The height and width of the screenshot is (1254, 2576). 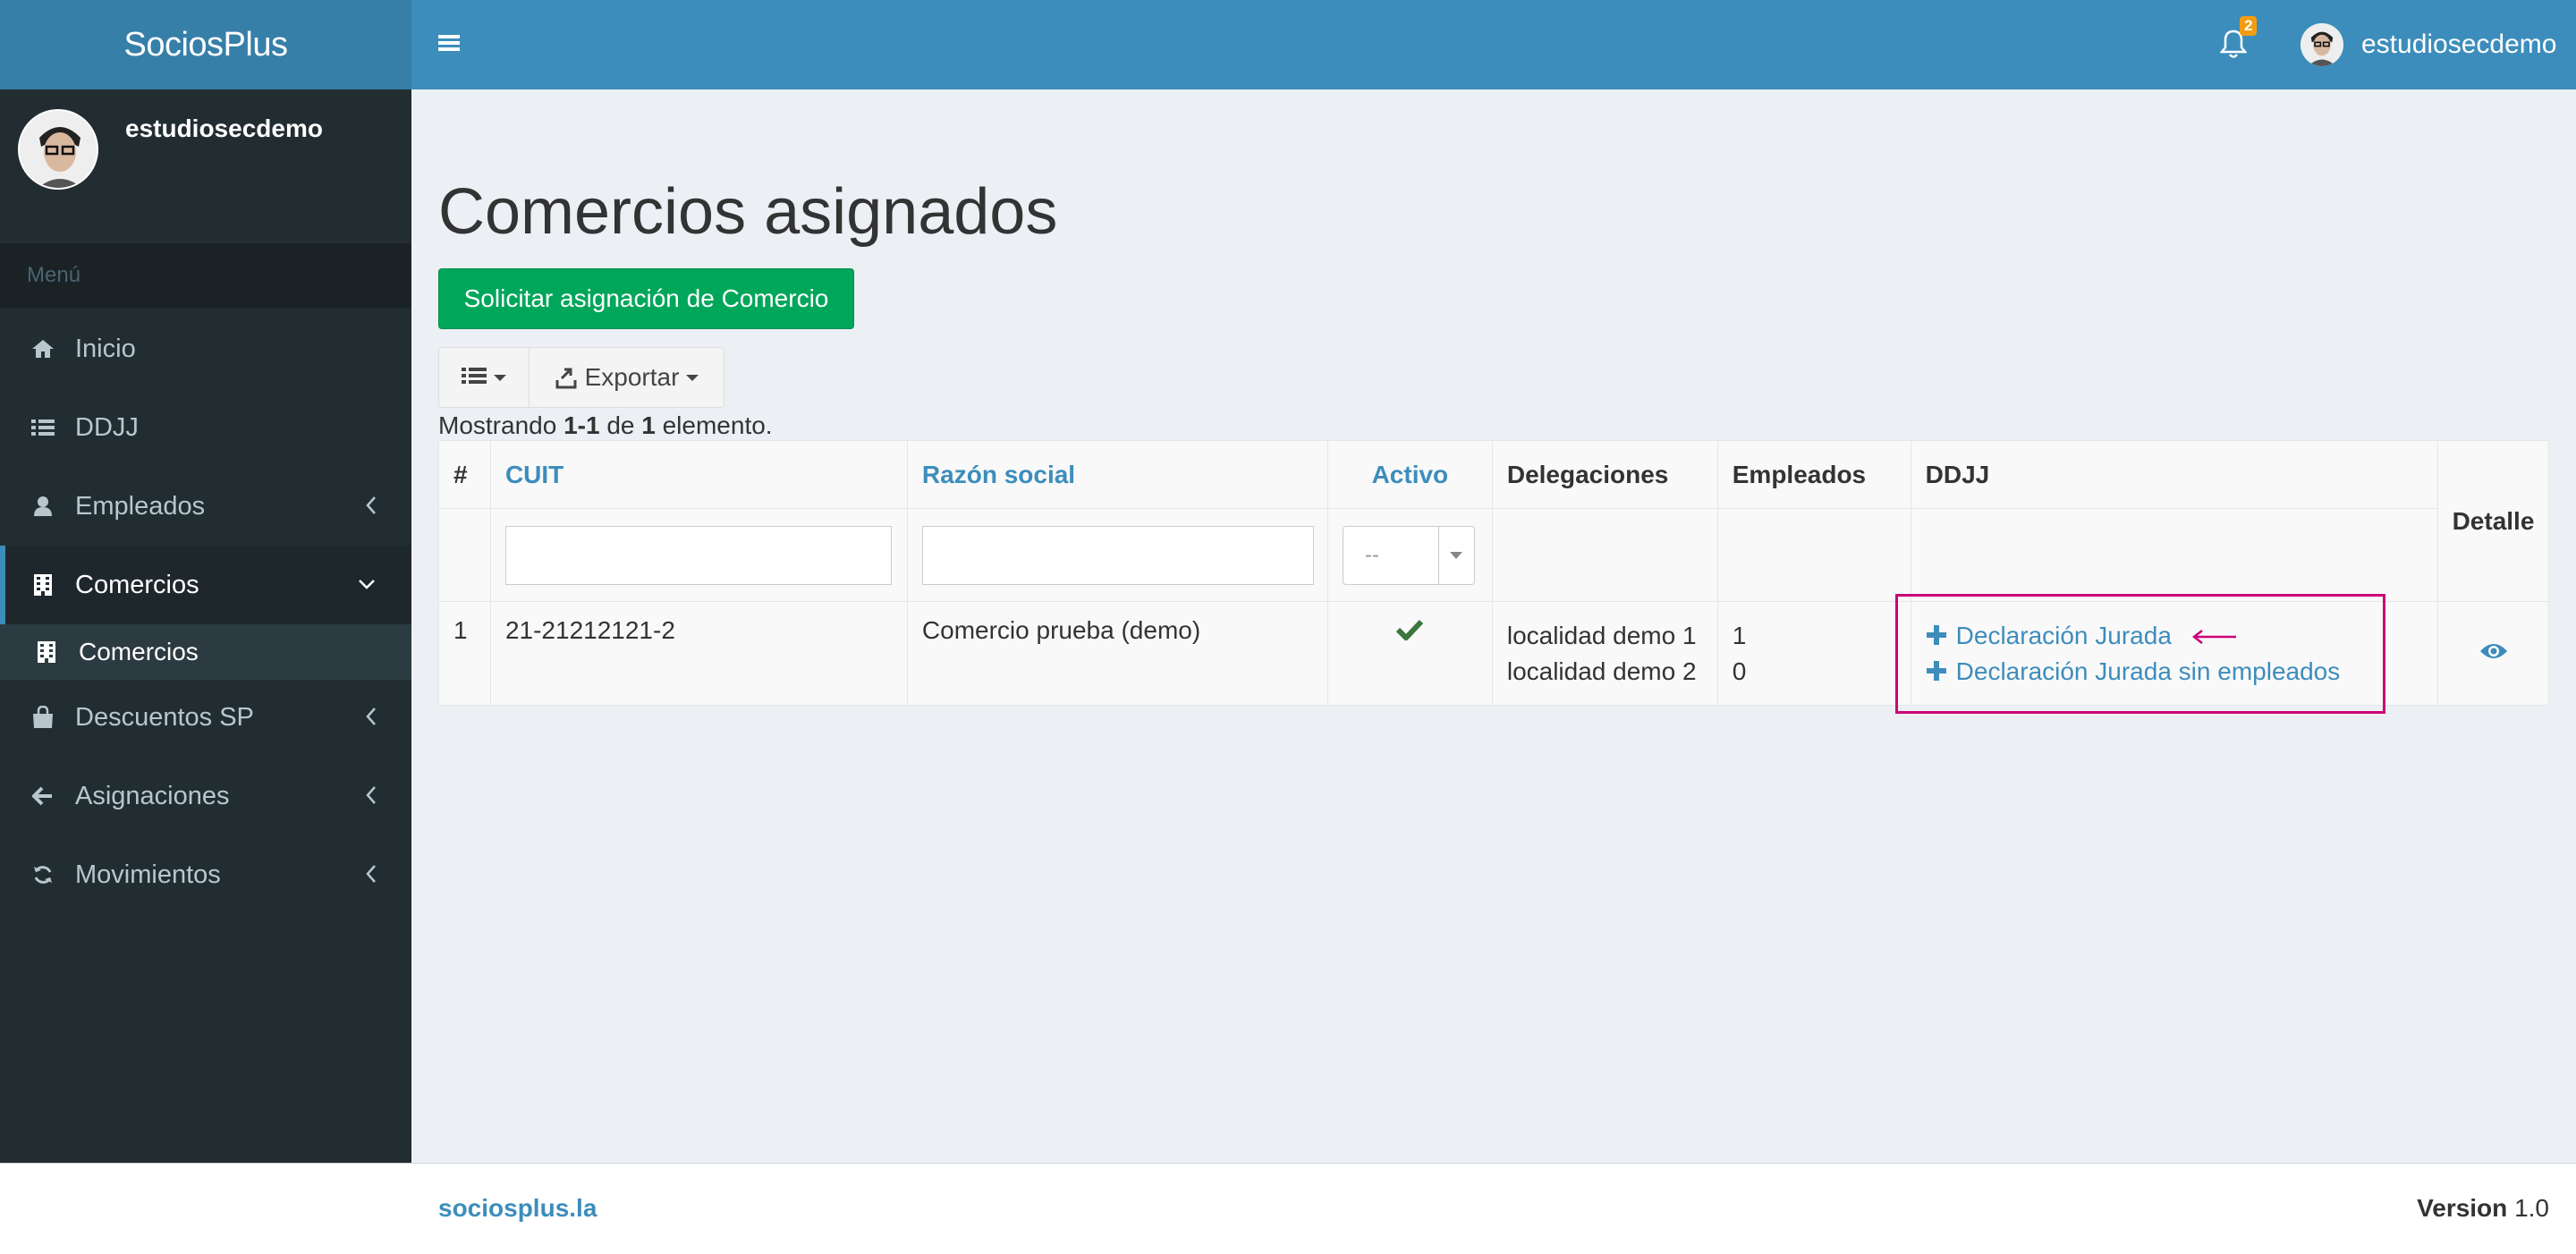 I want to click on delegacion-item: localidad demo 2, so click(x=1601, y=671).